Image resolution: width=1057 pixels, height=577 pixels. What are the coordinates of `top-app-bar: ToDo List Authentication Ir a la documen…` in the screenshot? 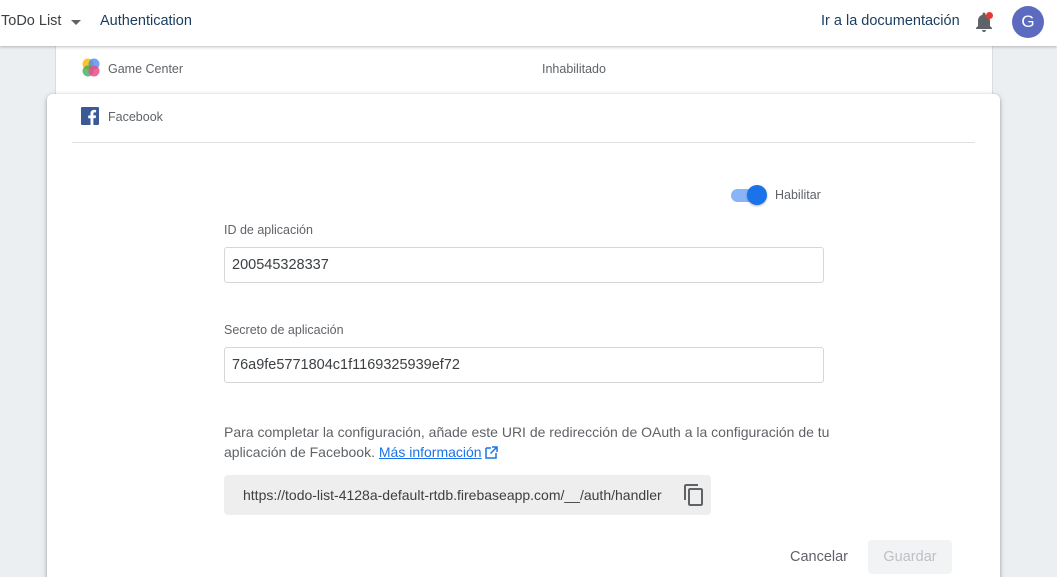 It's located at (528, 23).